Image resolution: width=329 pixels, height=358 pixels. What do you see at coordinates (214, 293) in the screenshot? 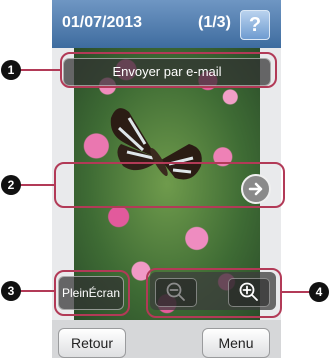
I see `callout-frame-zoom` at bounding box center [214, 293].